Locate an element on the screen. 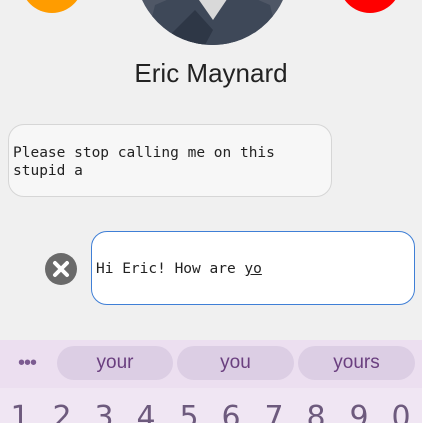 The image size is (422, 423). suggestion-chip: you is located at coordinates (235, 363).